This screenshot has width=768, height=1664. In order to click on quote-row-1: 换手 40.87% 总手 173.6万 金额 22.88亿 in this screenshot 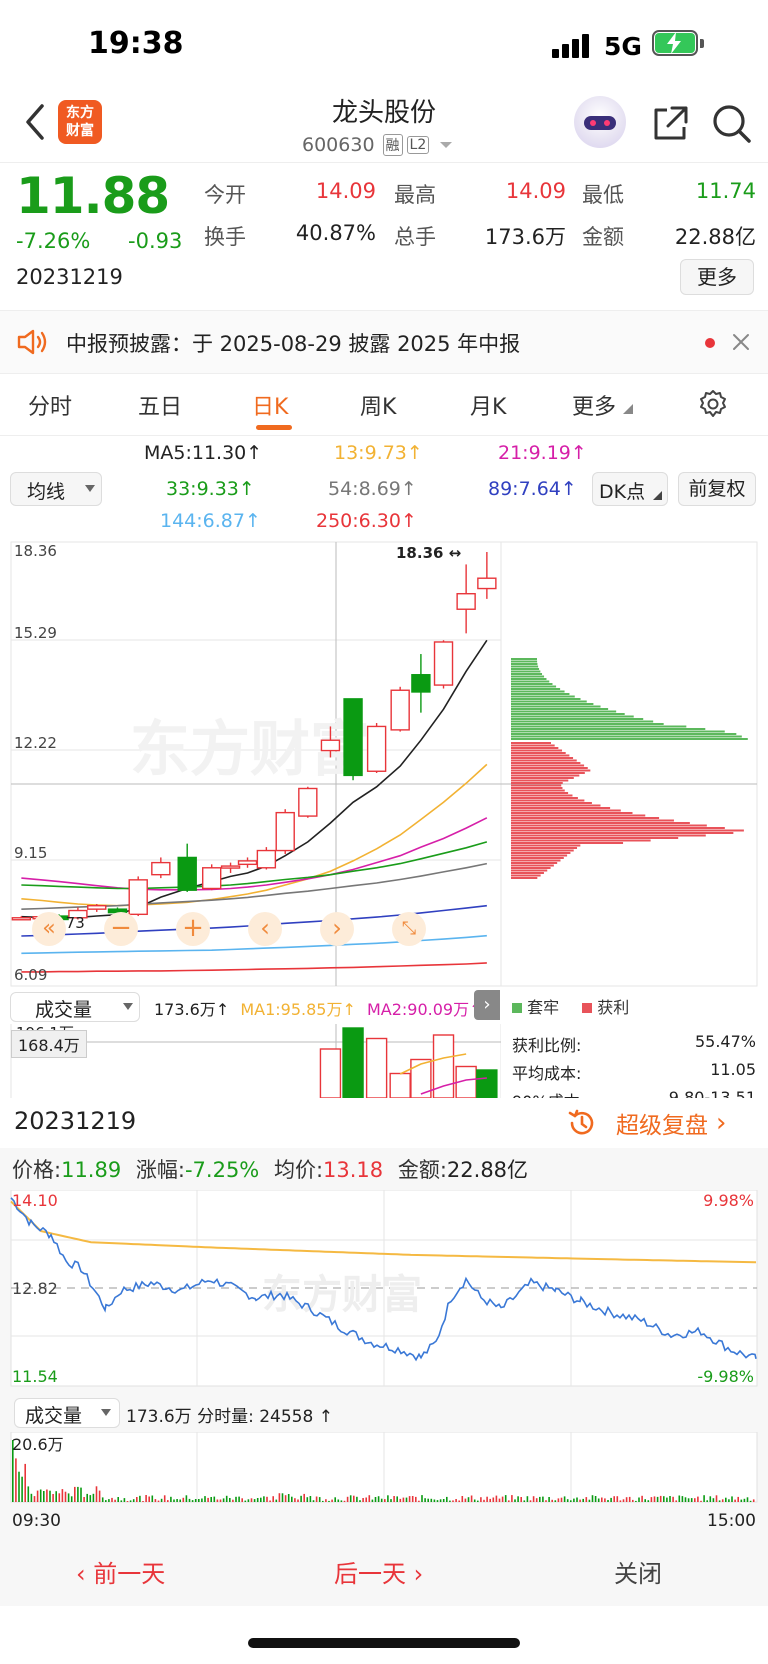, I will do `click(480, 236)`.